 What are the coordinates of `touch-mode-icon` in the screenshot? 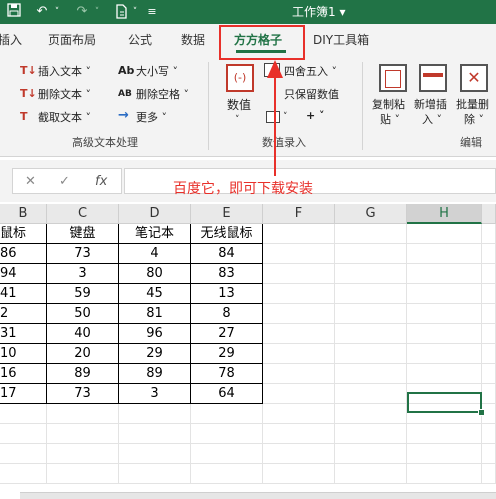 It's located at (121, 12).